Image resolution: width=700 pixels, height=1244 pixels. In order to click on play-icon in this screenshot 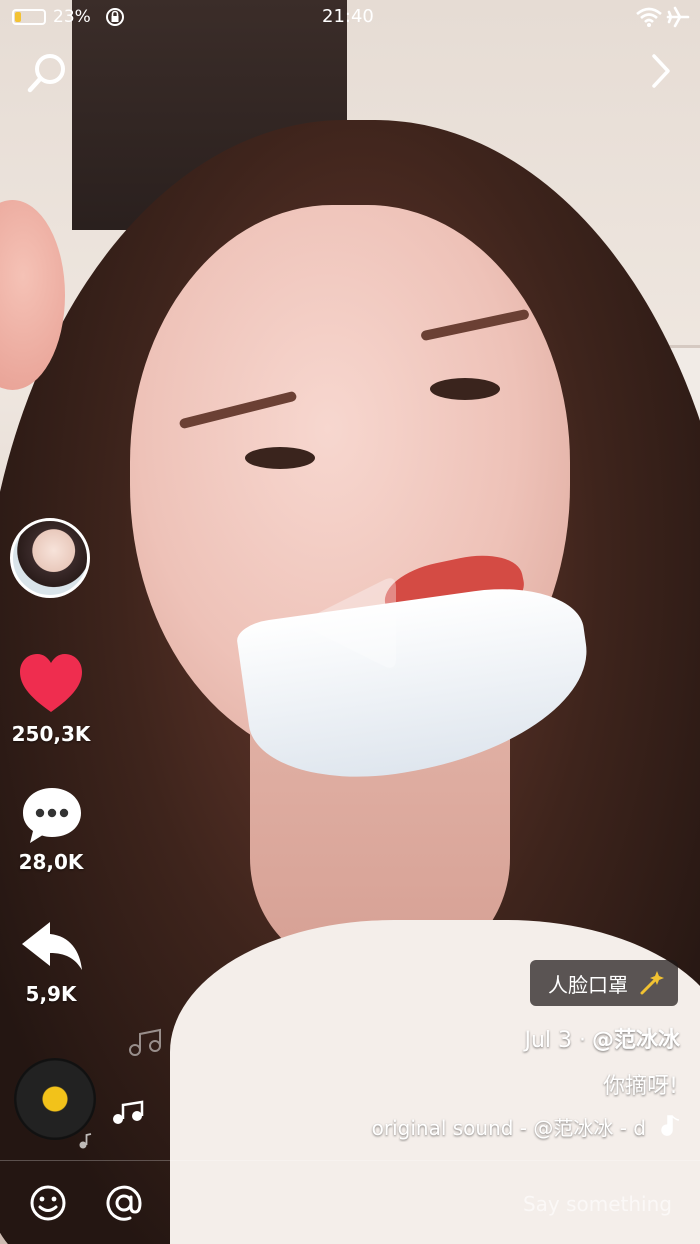, I will do `click(351, 623)`.